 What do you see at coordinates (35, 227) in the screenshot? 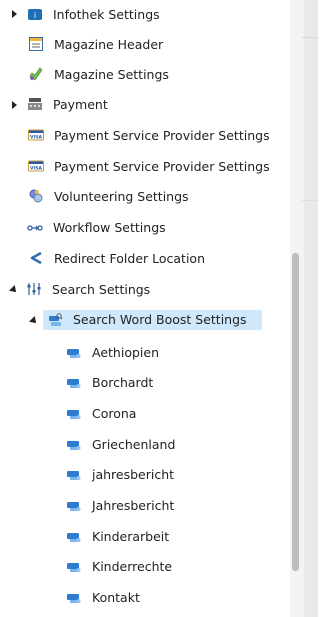
I see `workflow-icon` at bounding box center [35, 227].